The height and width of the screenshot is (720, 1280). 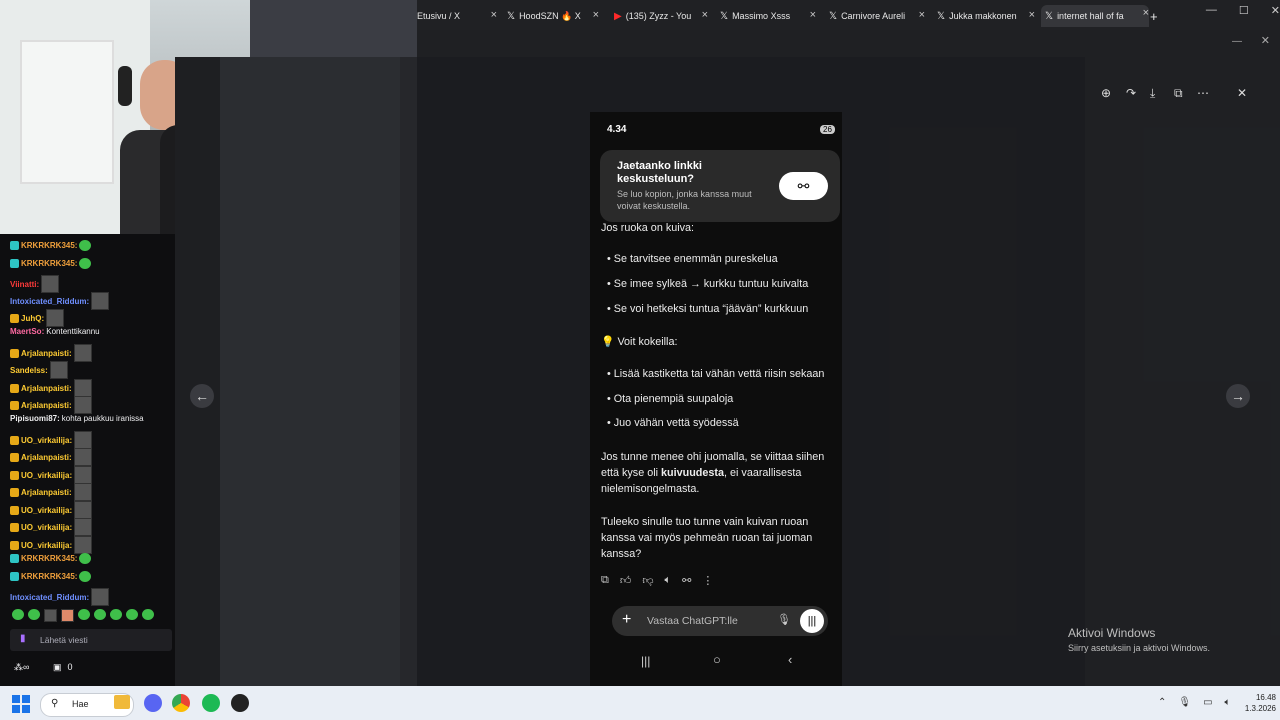 I want to click on browser-tab: Etusivu / X ×, so click(x=457, y=16).